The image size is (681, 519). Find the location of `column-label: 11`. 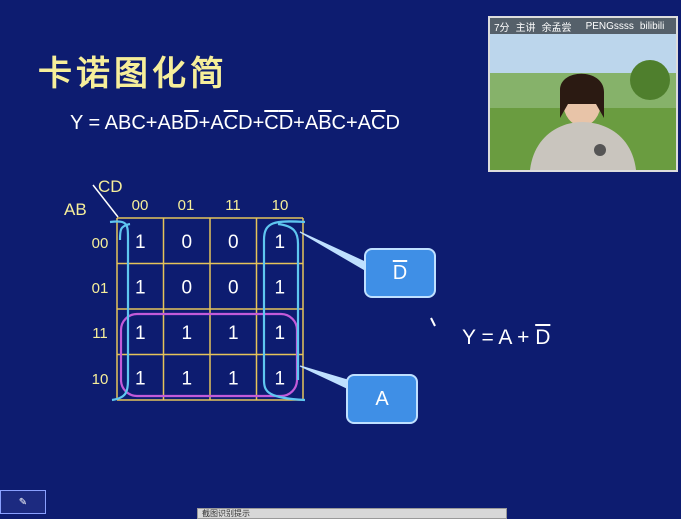

column-label: 11 is located at coordinates (233, 205).